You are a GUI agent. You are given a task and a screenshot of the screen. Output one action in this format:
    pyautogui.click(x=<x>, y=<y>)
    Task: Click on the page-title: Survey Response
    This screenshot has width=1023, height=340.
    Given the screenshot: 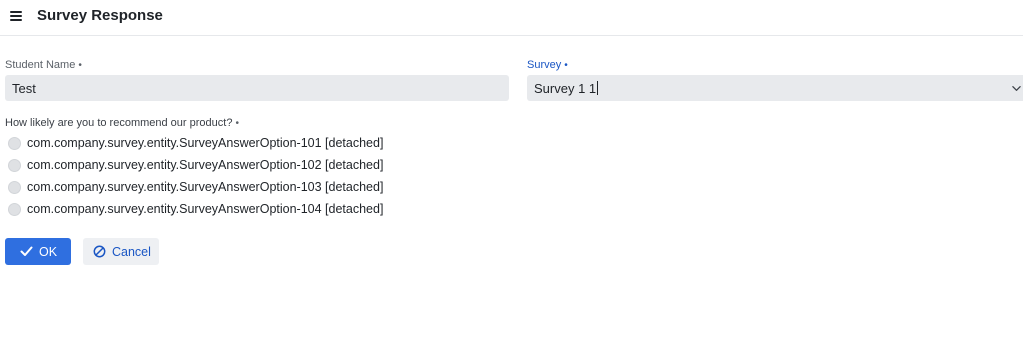 What is the action you would take?
    pyautogui.click(x=100, y=15)
    